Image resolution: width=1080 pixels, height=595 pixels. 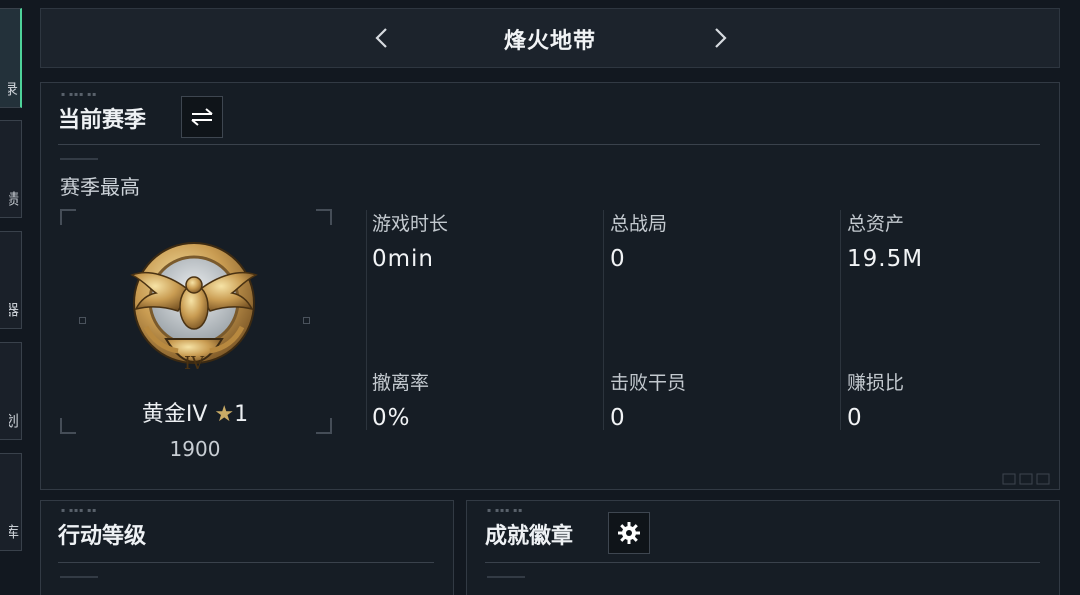 What do you see at coordinates (194, 363) in the screenshot?
I see `medal-numeral: IV` at bounding box center [194, 363].